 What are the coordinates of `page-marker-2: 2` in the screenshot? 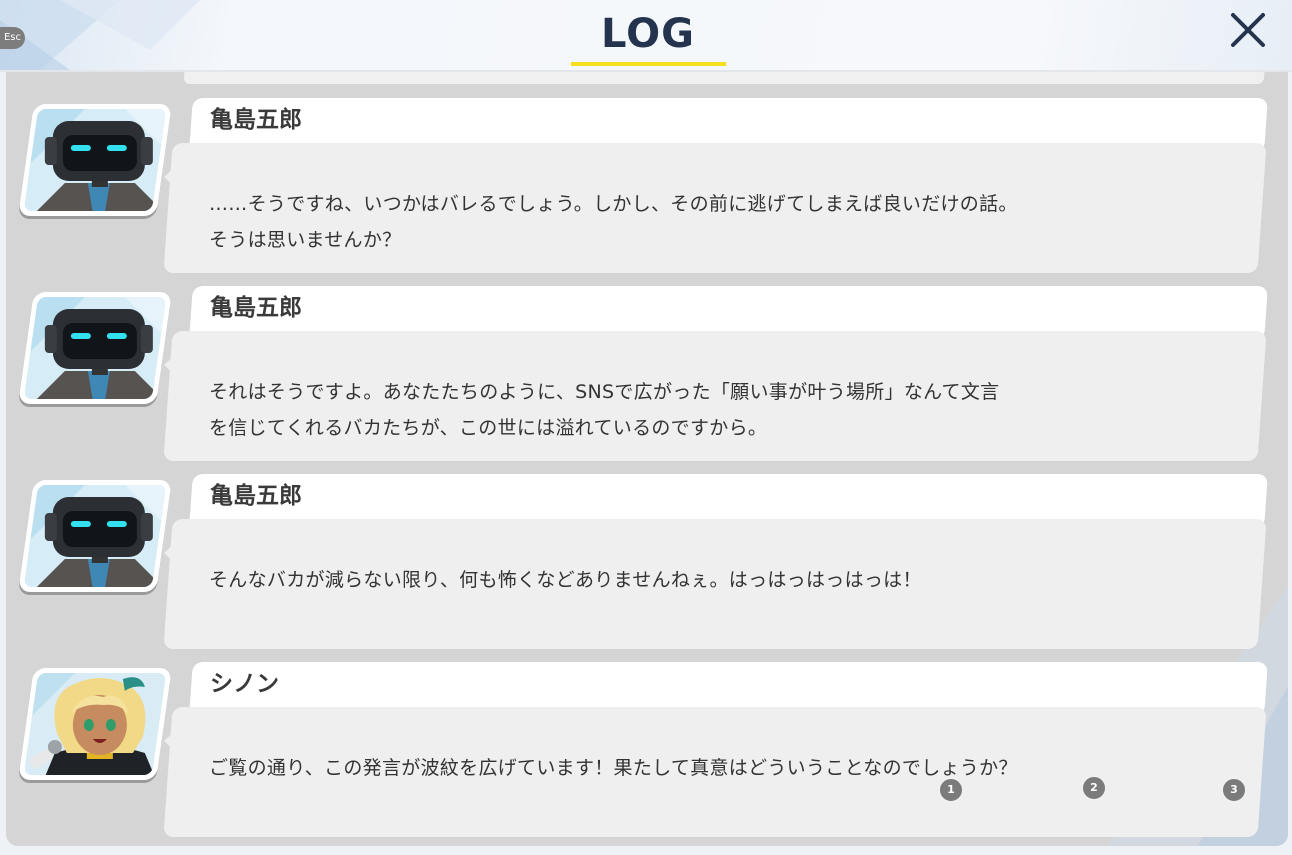 It's located at (1094, 788).